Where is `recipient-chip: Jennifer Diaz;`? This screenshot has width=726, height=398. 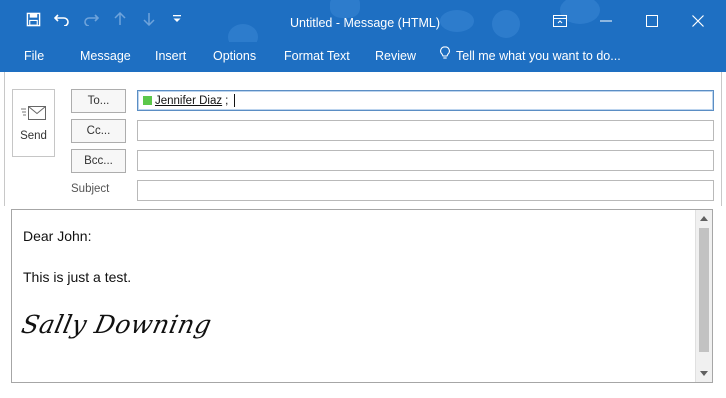 recipient-chip: Jennifer Diaz; is located at coordinates (189, 100).